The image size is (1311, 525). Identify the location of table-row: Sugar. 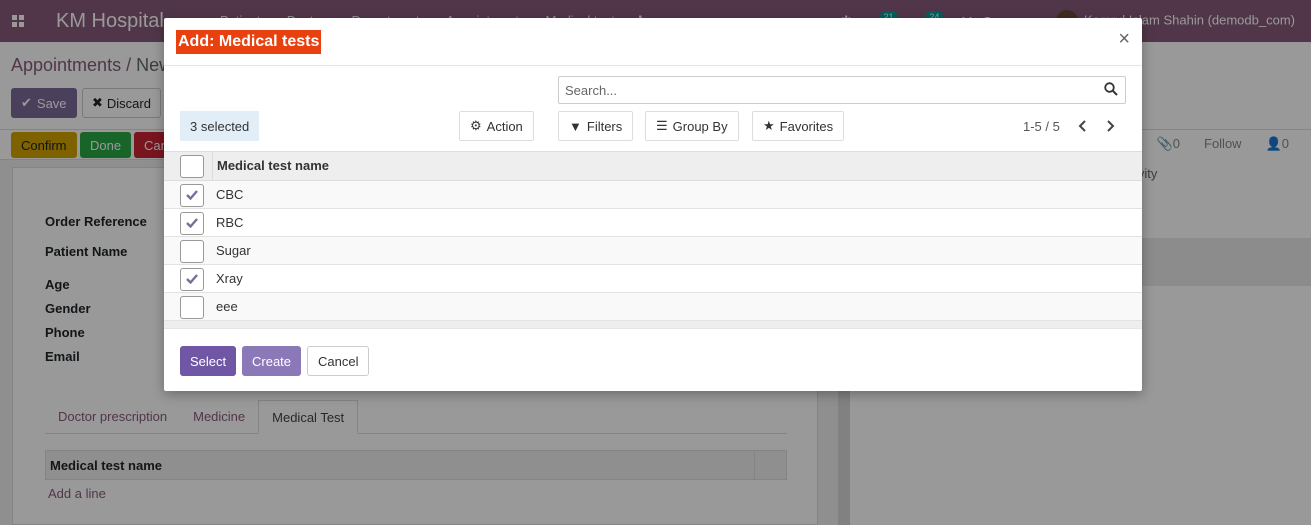
(653, 251).